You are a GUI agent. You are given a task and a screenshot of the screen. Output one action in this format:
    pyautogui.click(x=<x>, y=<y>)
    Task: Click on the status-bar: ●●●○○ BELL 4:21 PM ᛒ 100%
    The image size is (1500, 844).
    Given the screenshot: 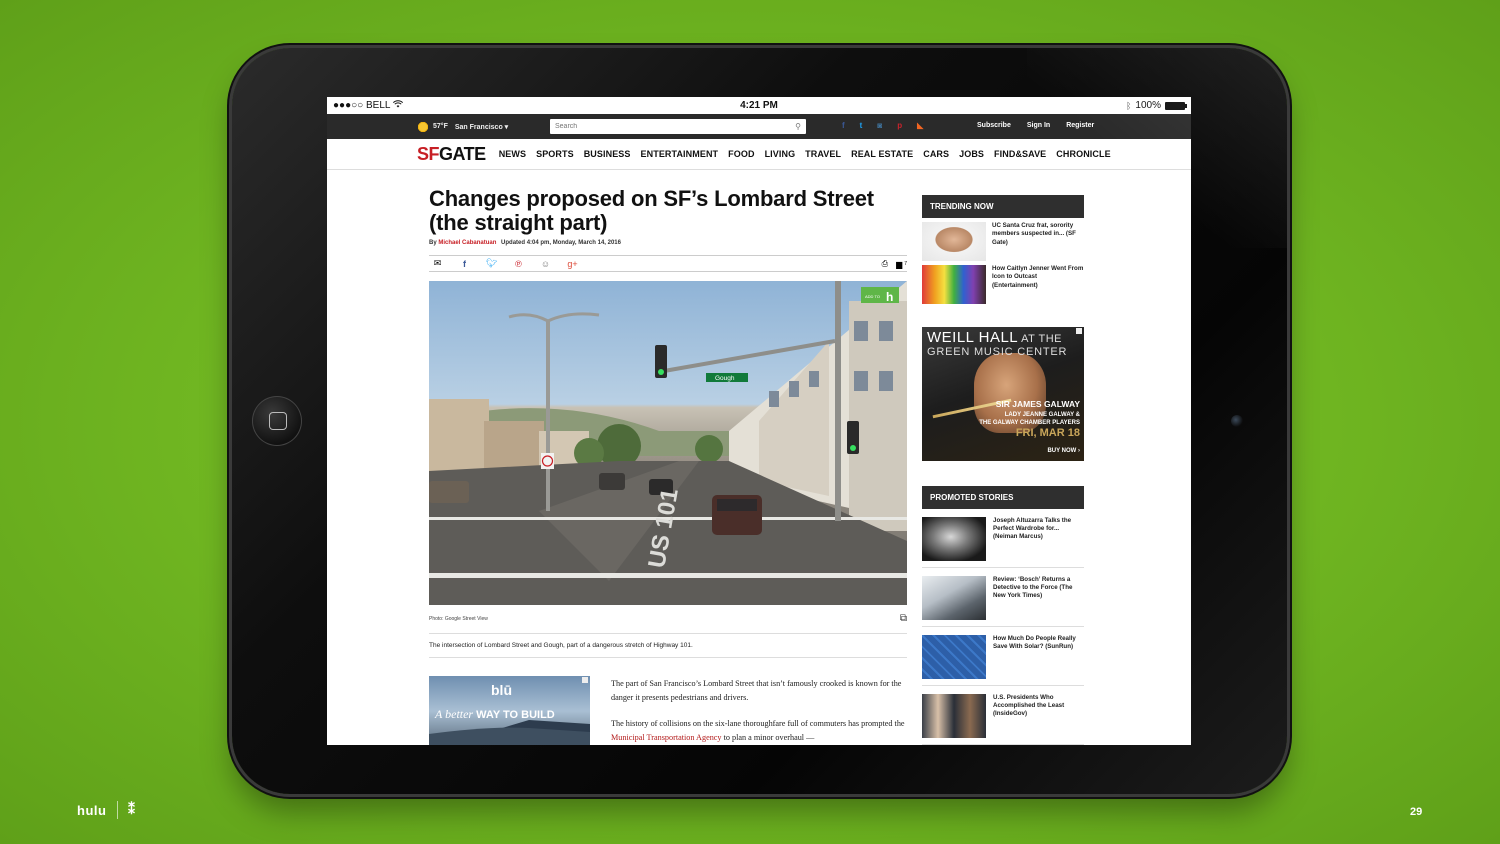 What is the action you would take?
    pyautogui.click(x=759, y=105)
    